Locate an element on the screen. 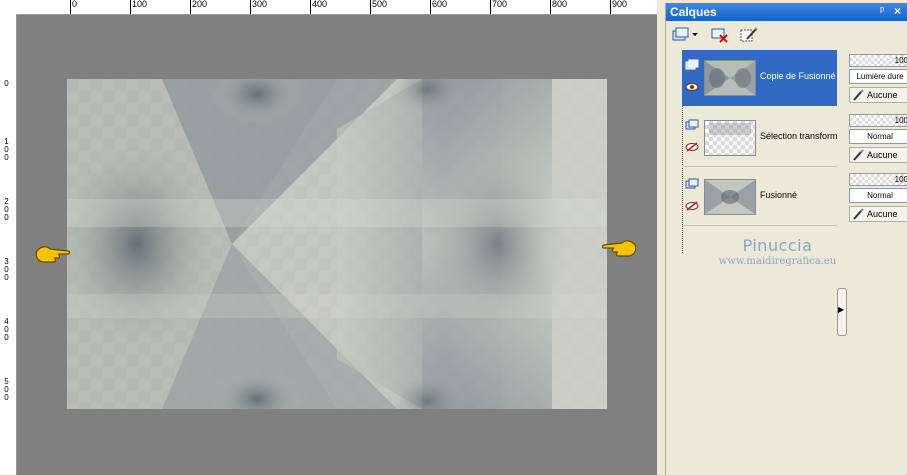 This screenshot has height=475, width=907. watermark: Pinuccia www.maidiregrafica.eu is located at coordinates (777, 251).